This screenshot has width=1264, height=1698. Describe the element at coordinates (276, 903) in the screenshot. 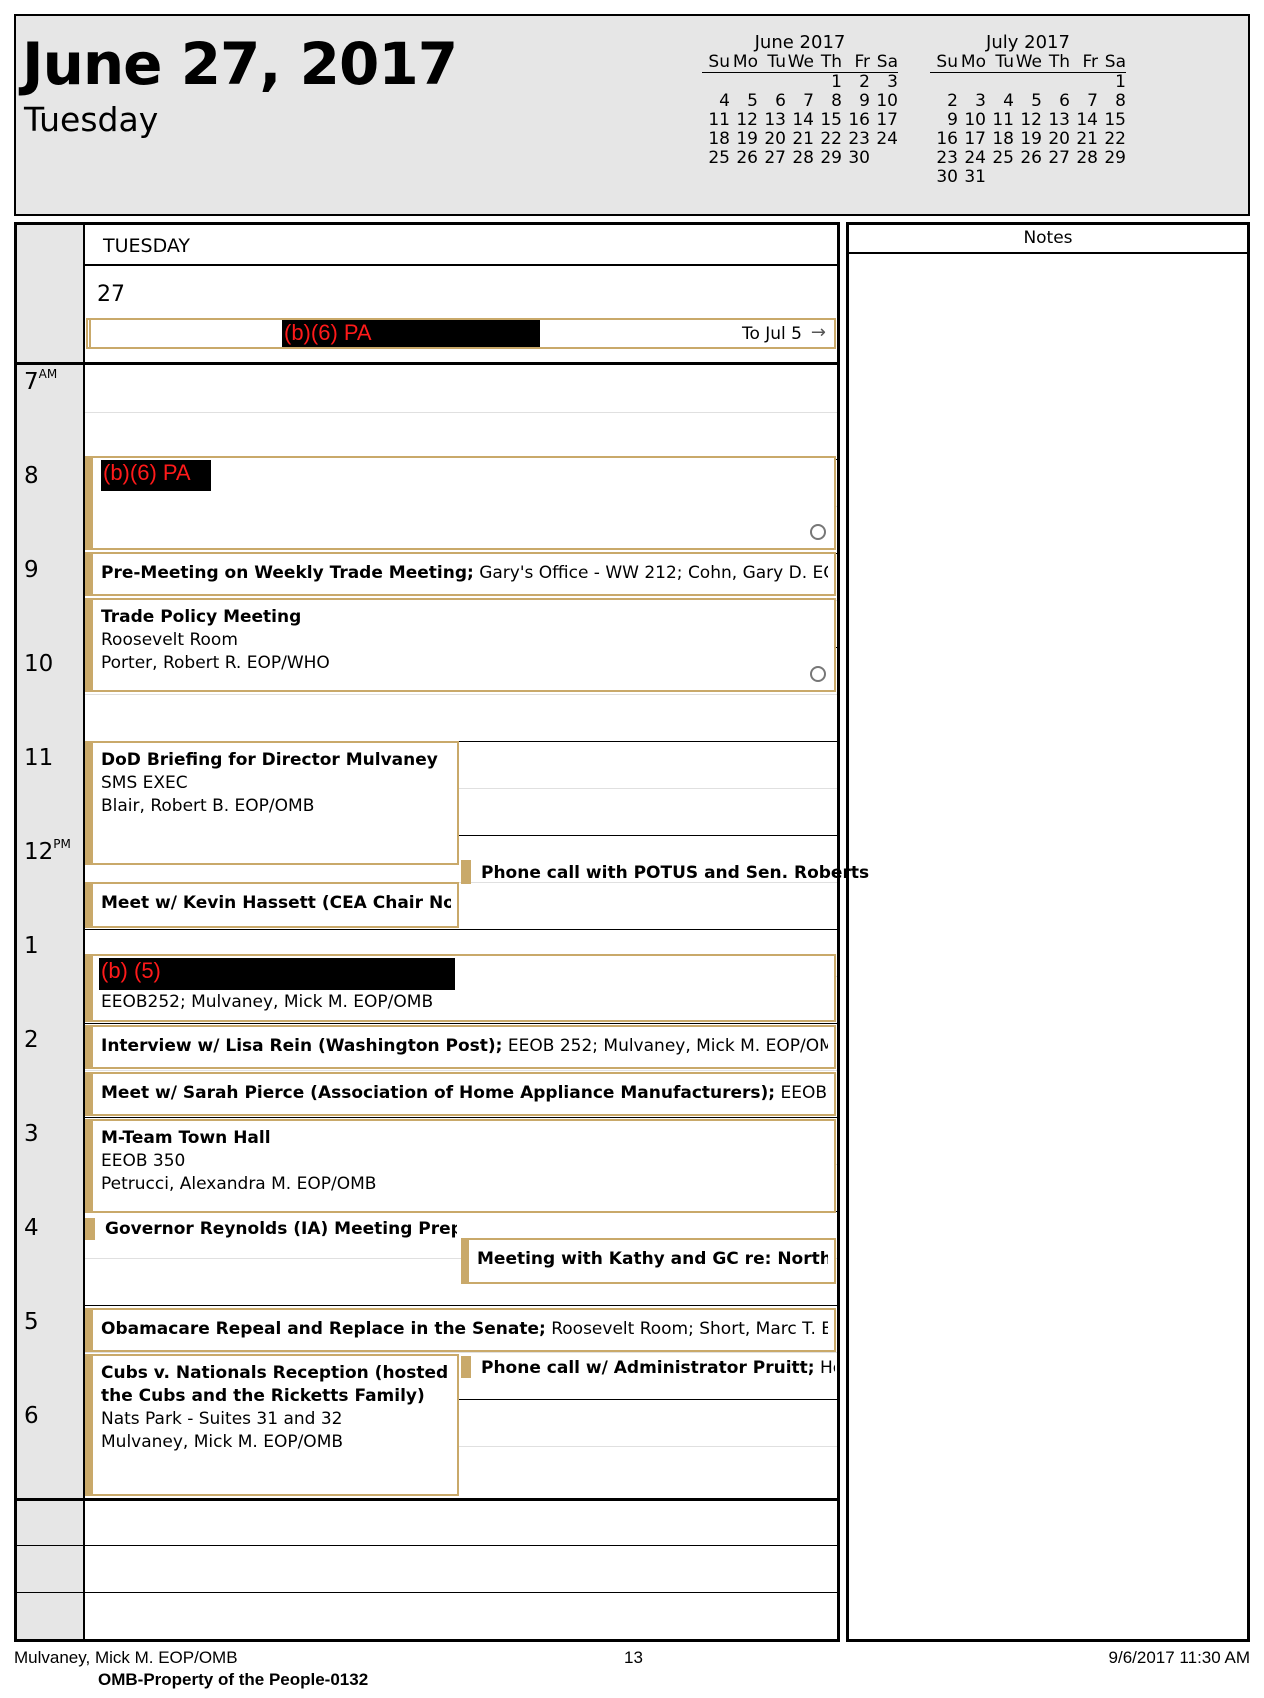

I see `appointment-title: Meet w/ Kevin Hassett (CEA Chair Nomin` at that location.